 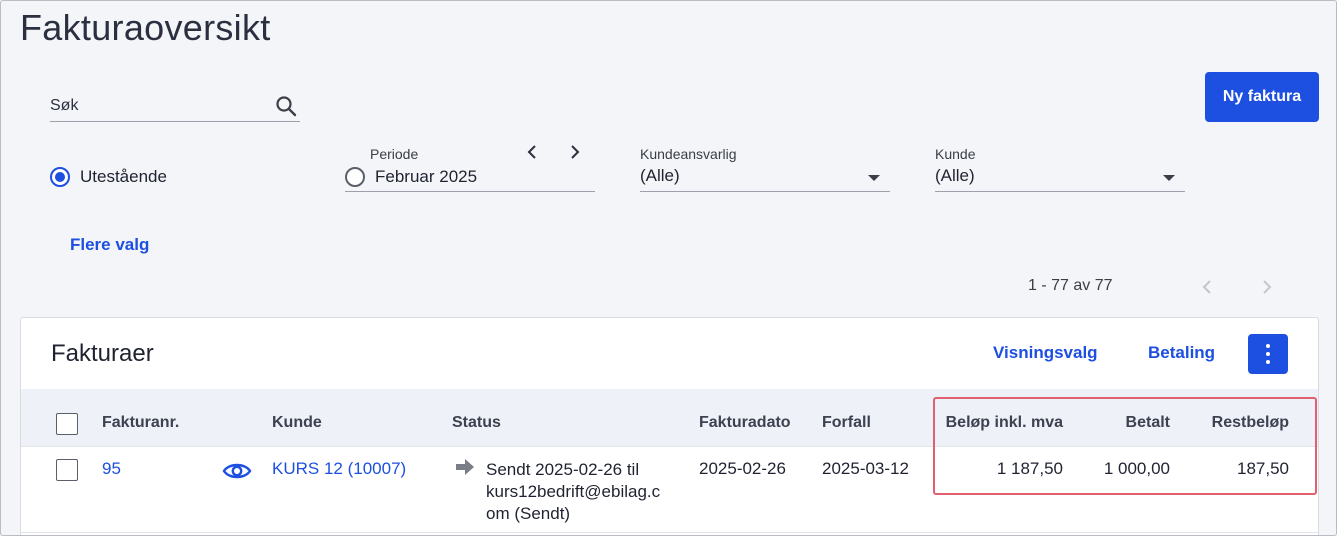 I want to click on more-options-link: Flere valg, so click(x=109, y=245).